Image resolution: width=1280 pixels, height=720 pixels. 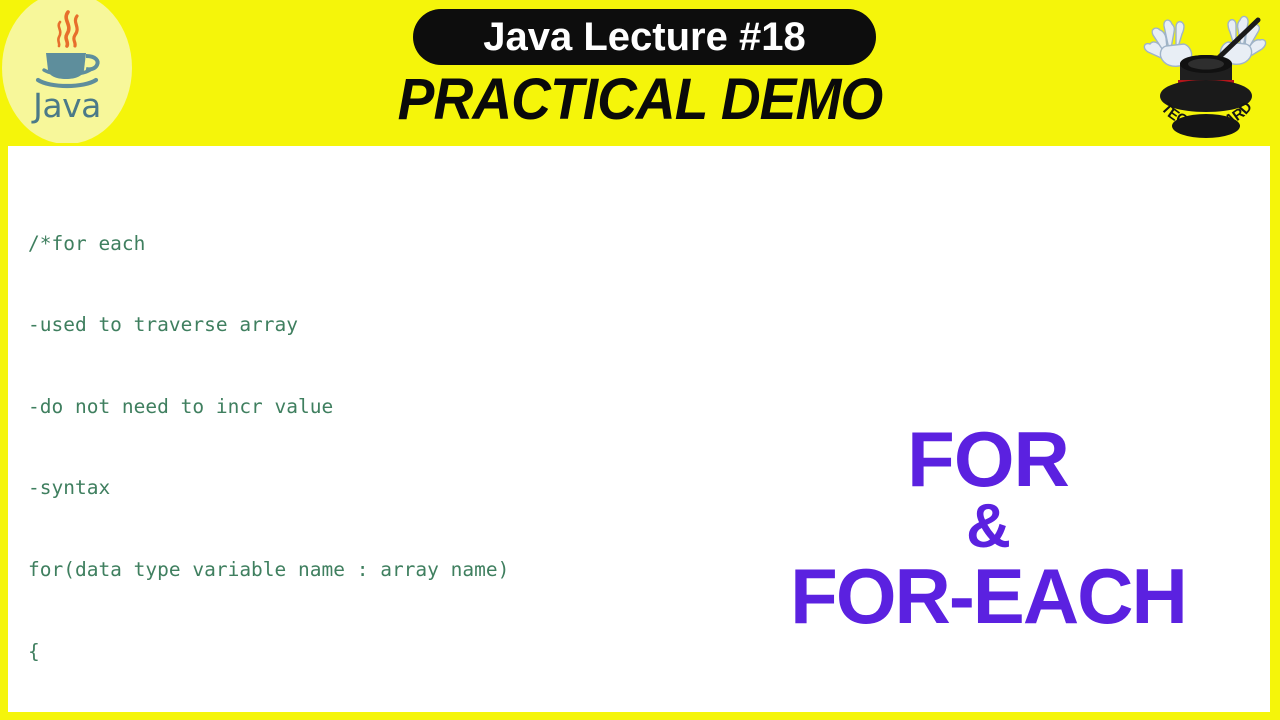 I want to click on code-line: /*for each, so click(x=649, y=243).